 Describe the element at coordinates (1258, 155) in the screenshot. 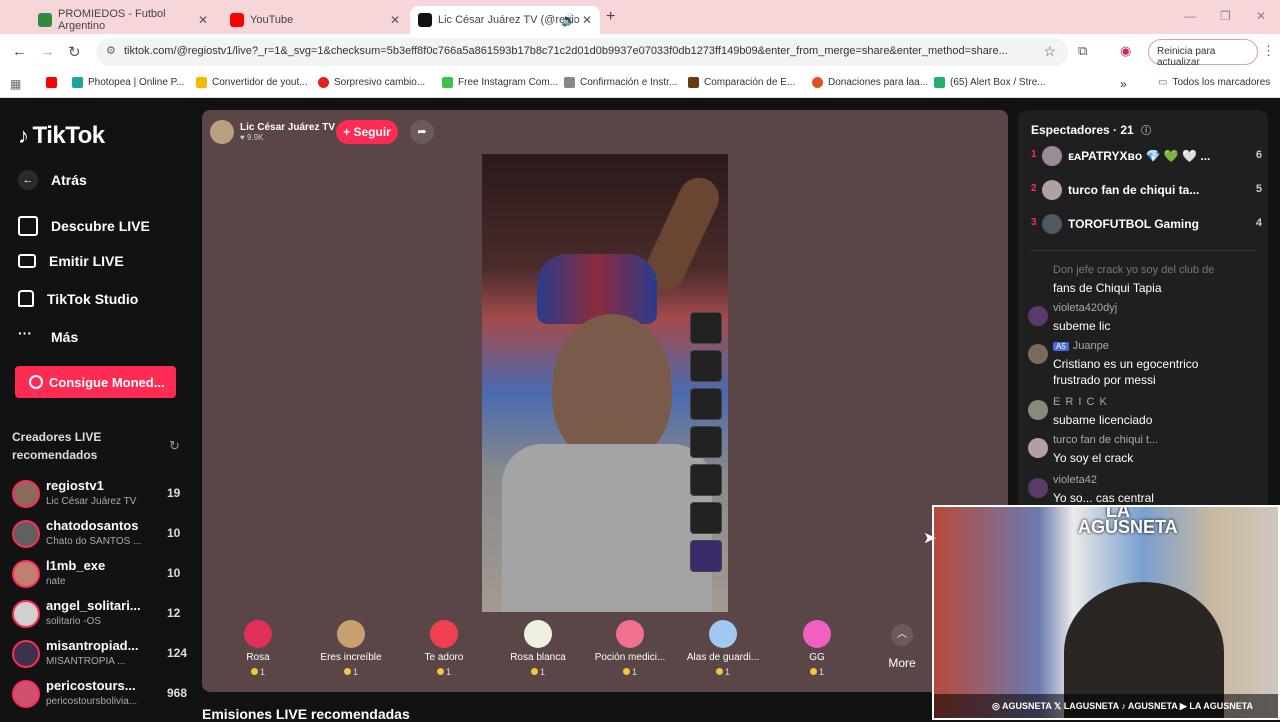

I see `viewer-score: 6` at that location.